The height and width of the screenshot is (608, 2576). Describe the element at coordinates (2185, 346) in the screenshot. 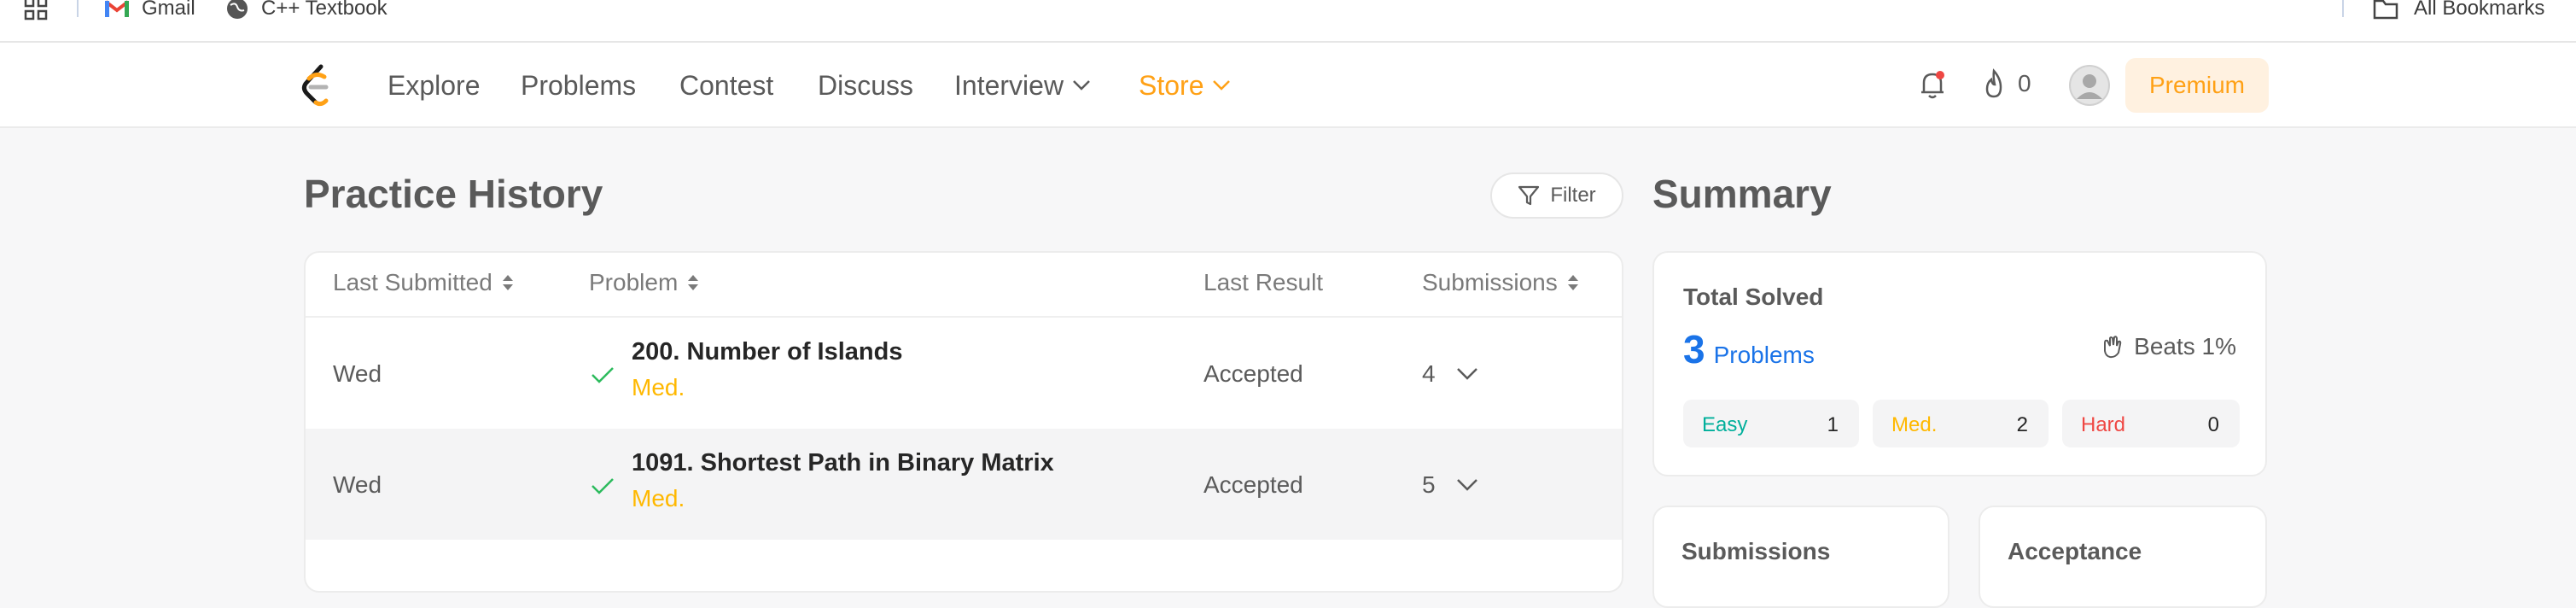

I see `beats-label: Beats 1%` at that location.